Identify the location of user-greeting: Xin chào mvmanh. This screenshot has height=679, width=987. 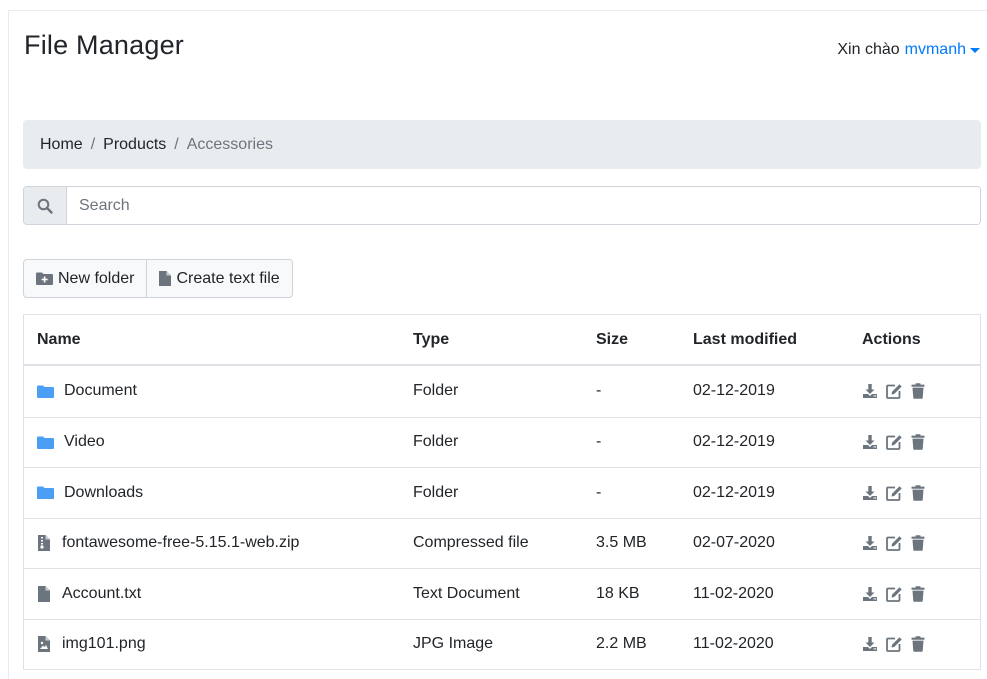
(908, 50).